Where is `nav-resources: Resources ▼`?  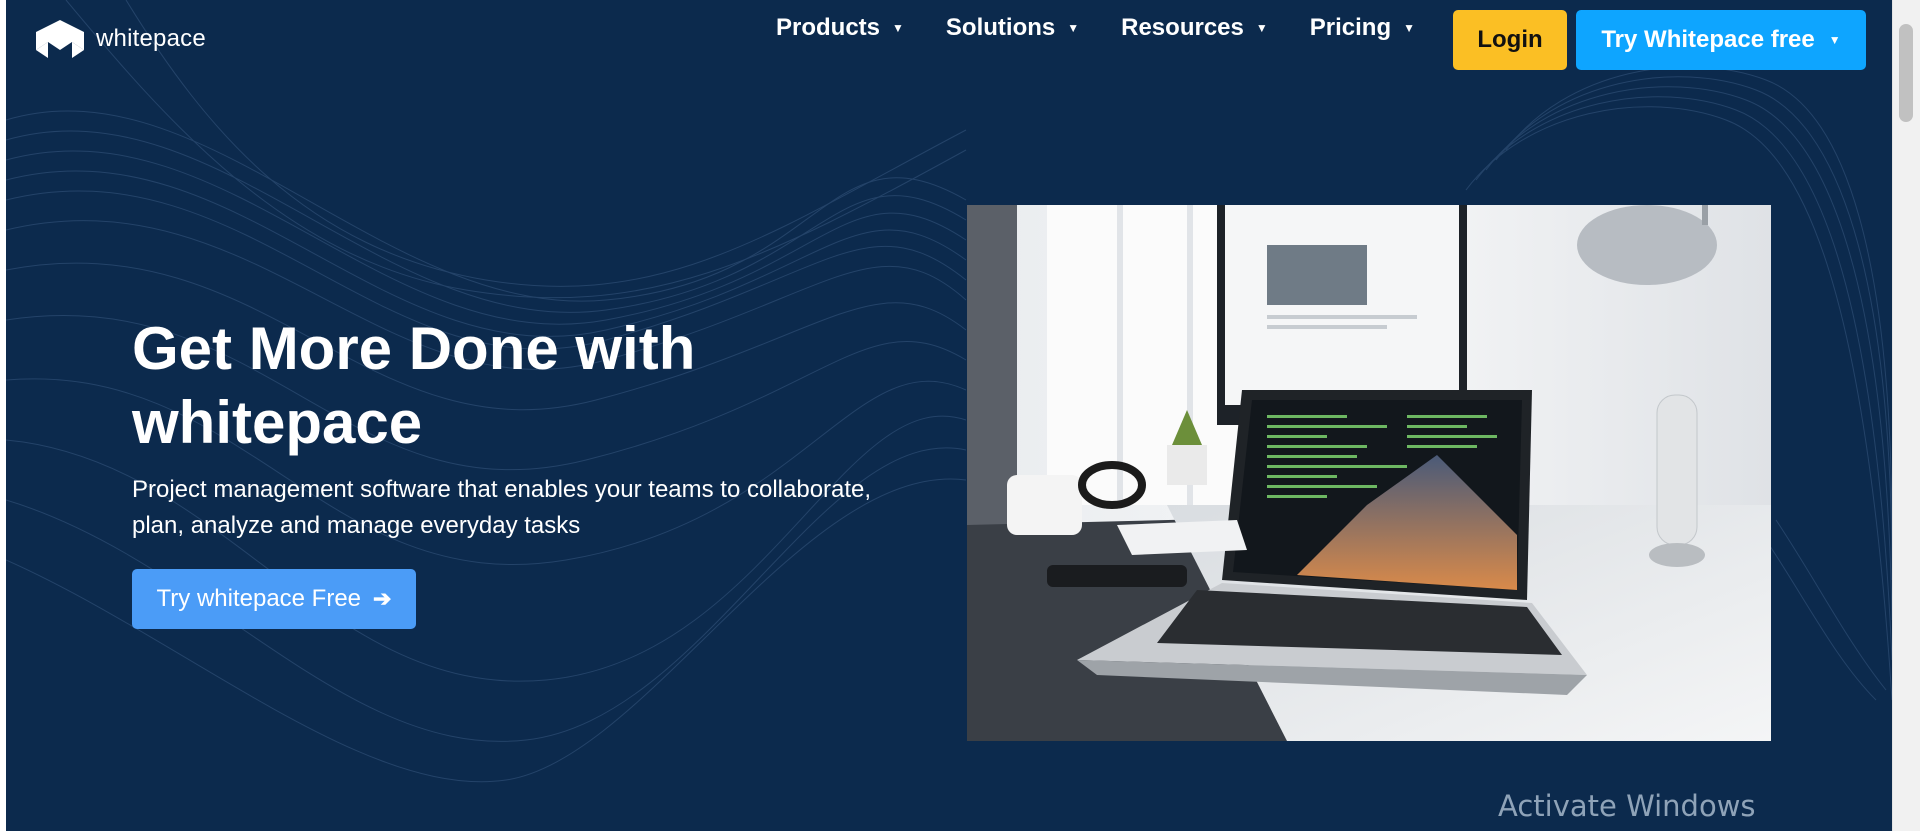 nav-resources: Resources ▼ is located at coordinates (1194, 28).